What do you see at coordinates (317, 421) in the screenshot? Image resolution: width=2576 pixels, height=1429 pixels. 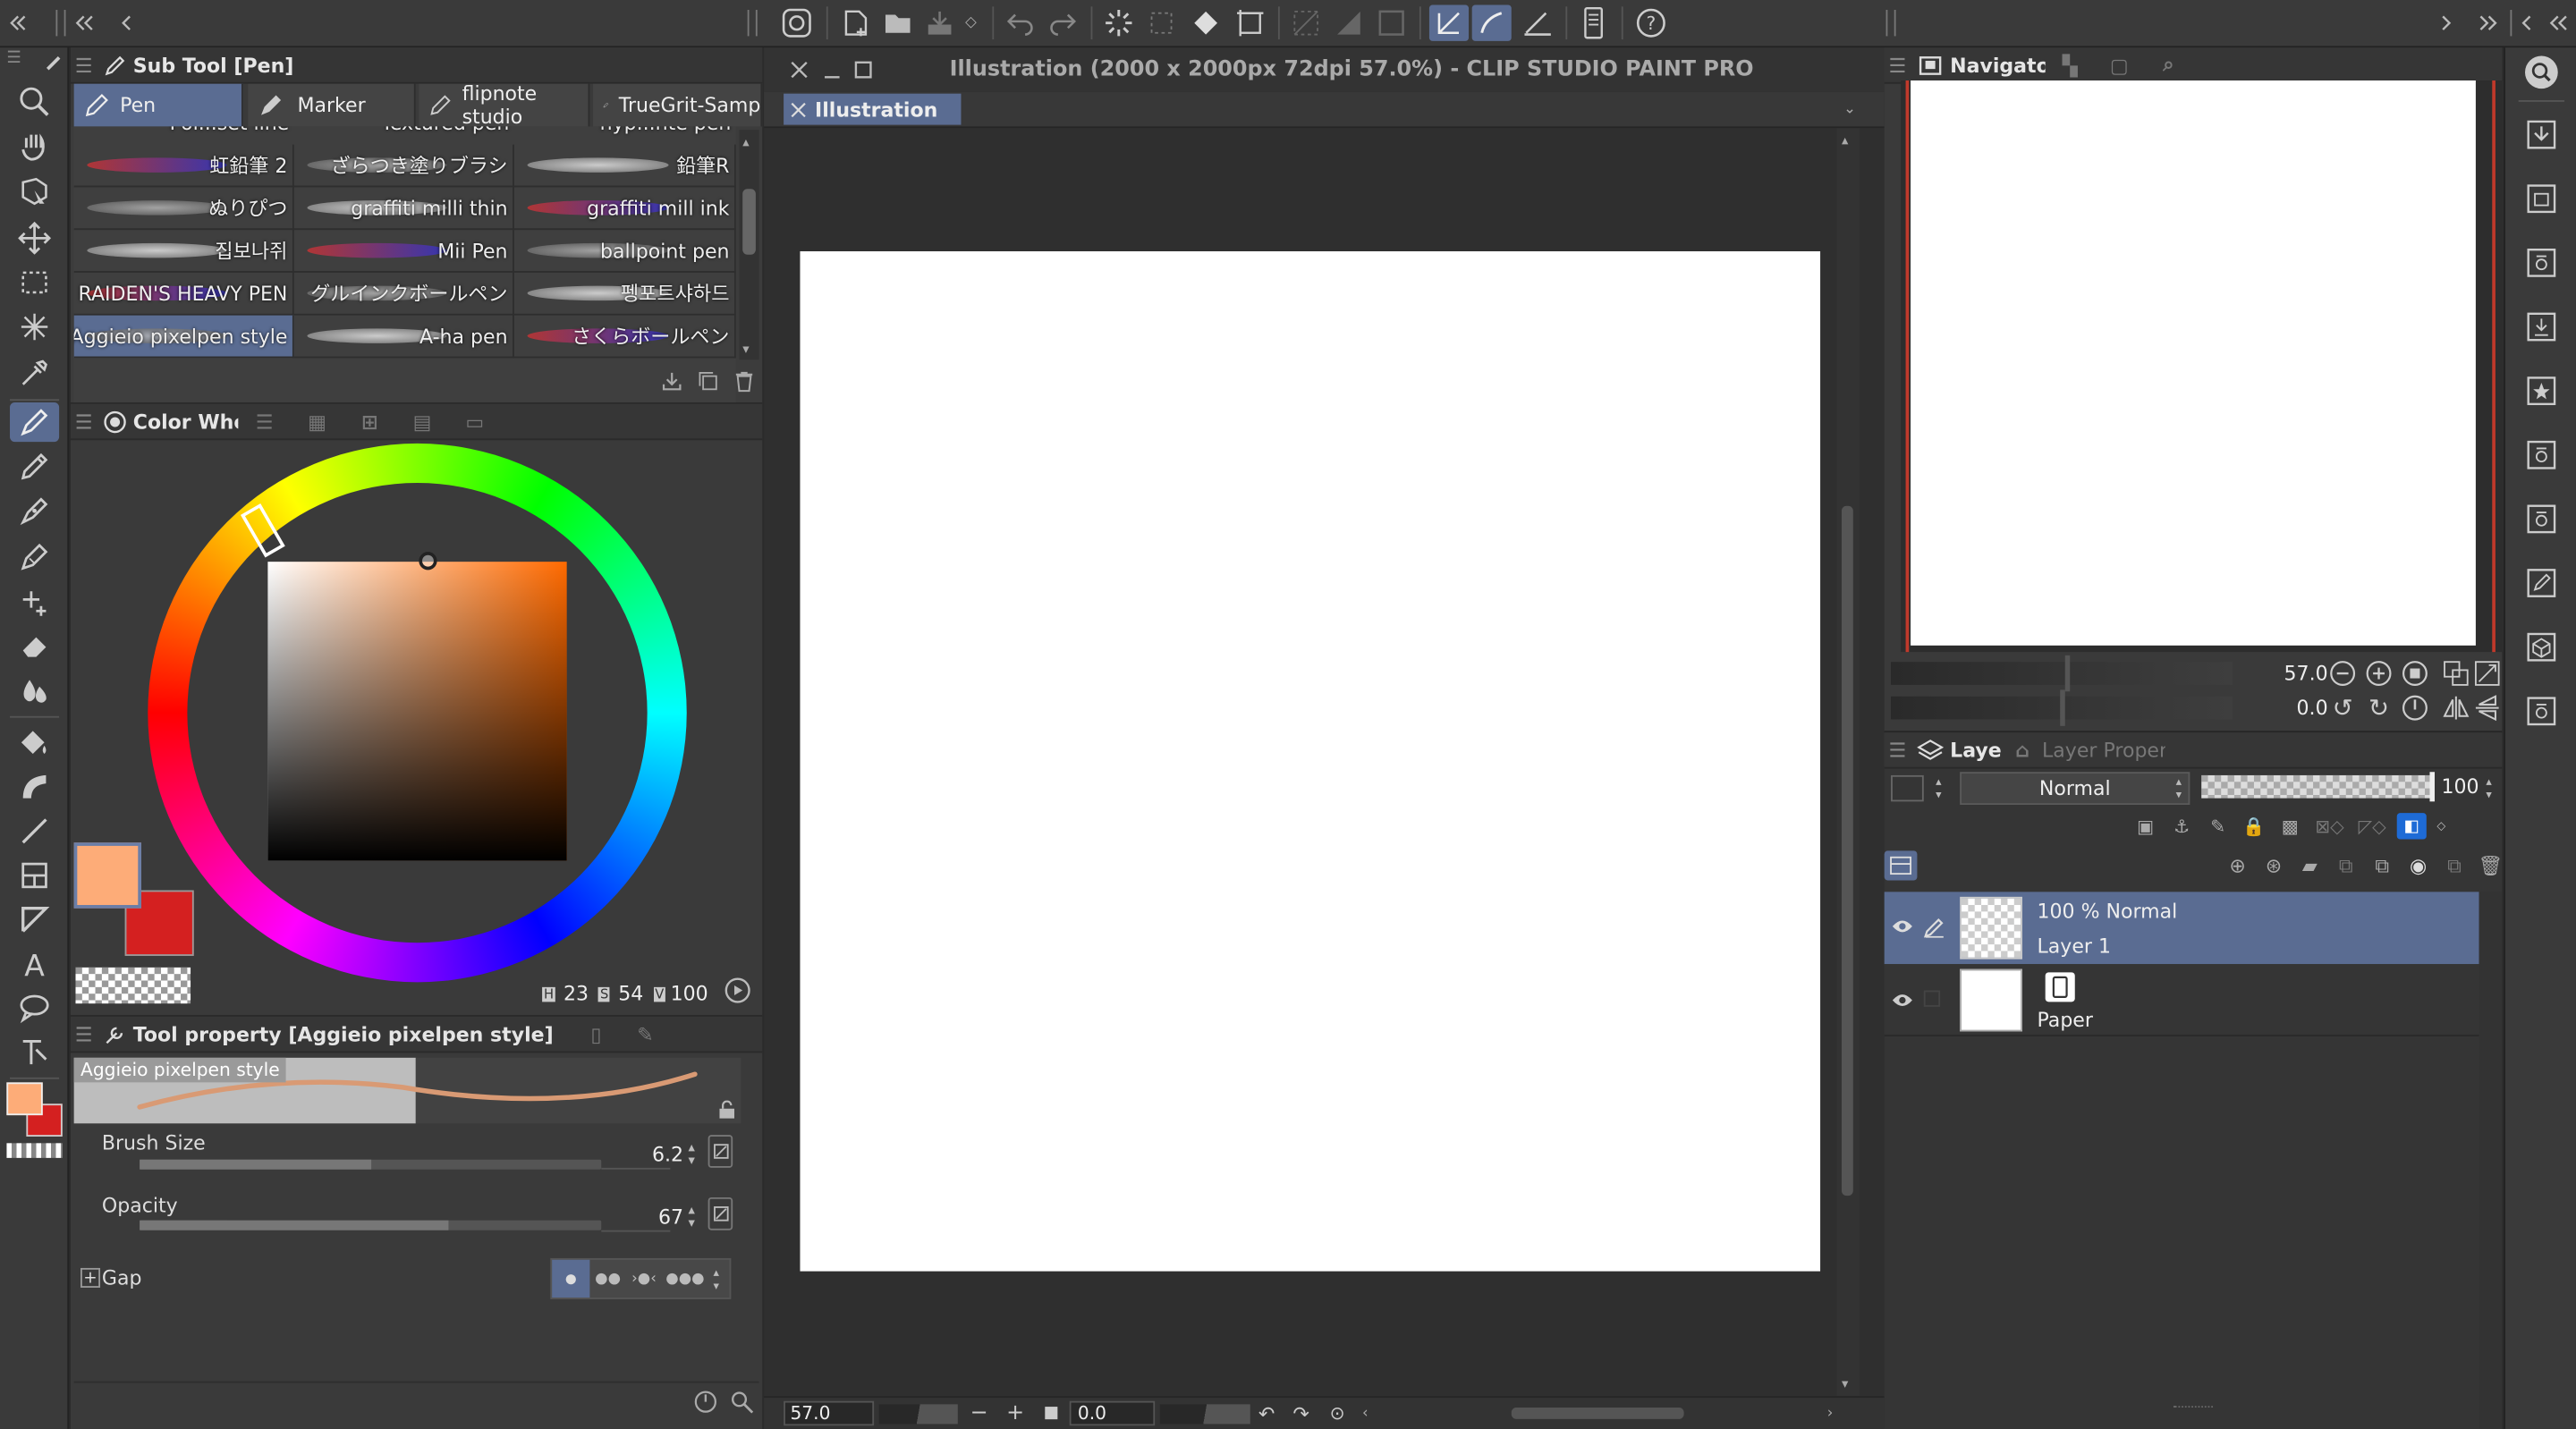 I see `color-set-tab-icon: ▦` at bounding box center [317, 421].